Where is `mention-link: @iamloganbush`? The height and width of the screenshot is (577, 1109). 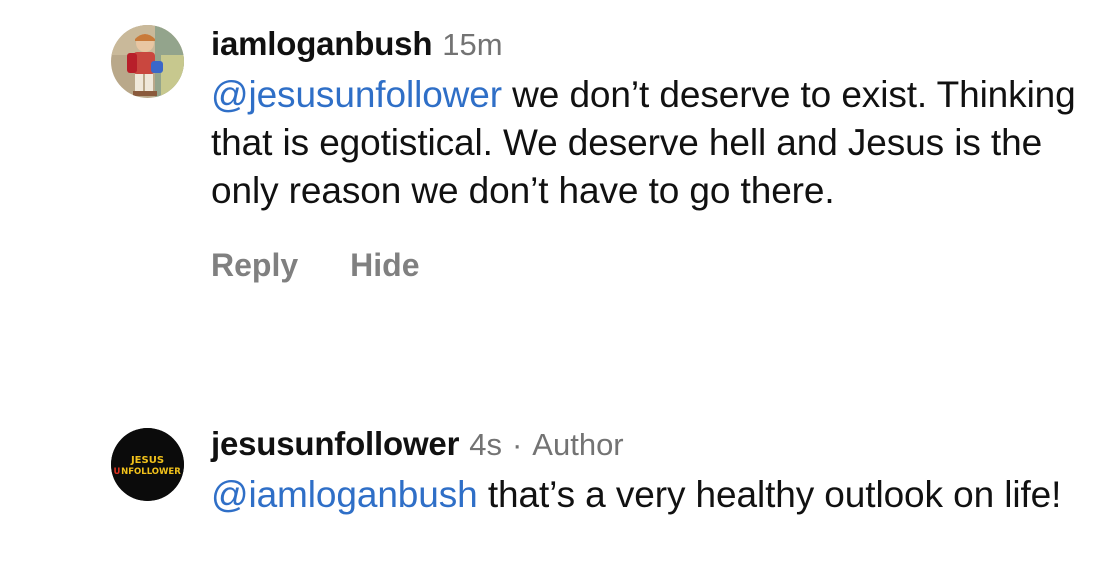 mention-link: @iamloganbush is located at coordinates (344, 494).